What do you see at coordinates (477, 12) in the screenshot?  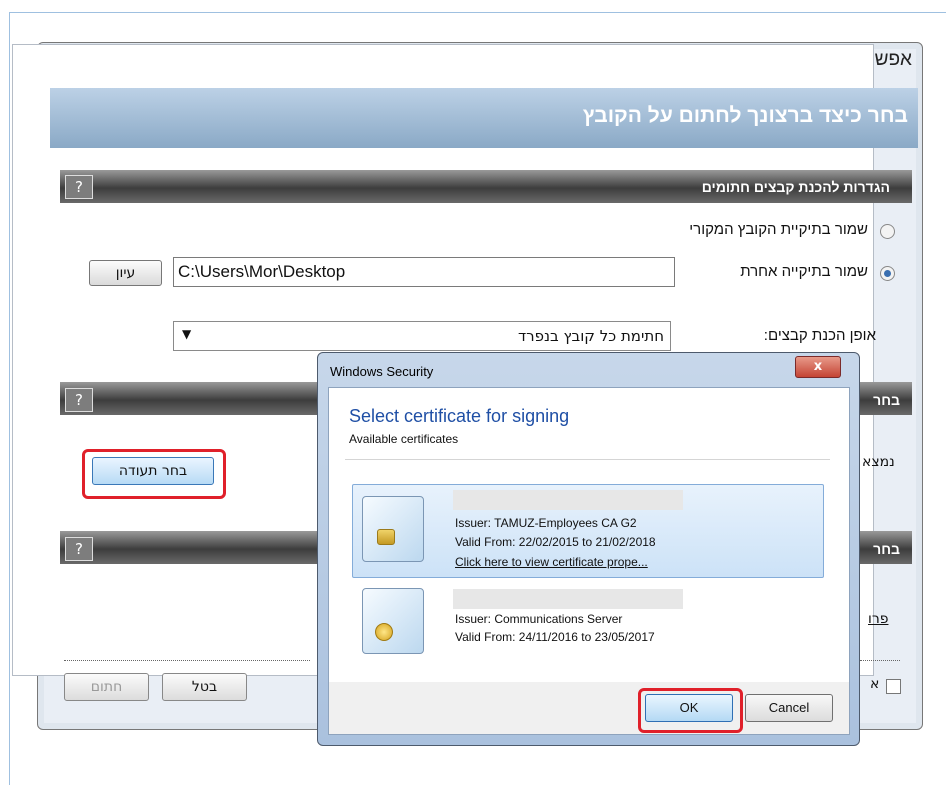 I see `frame-border-top` at bounding box center [477, 12].